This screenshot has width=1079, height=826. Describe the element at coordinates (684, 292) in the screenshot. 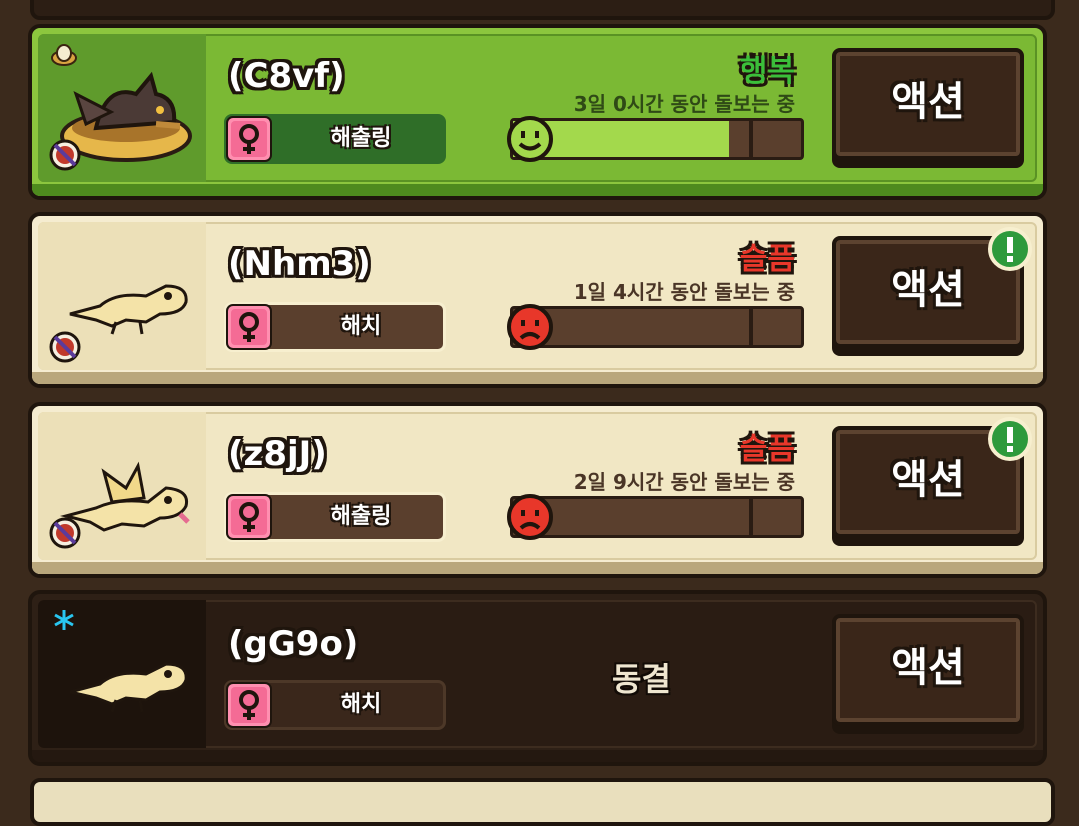

I see `care-duration: 1일 4시간 동안 돌보는 중` at that location.